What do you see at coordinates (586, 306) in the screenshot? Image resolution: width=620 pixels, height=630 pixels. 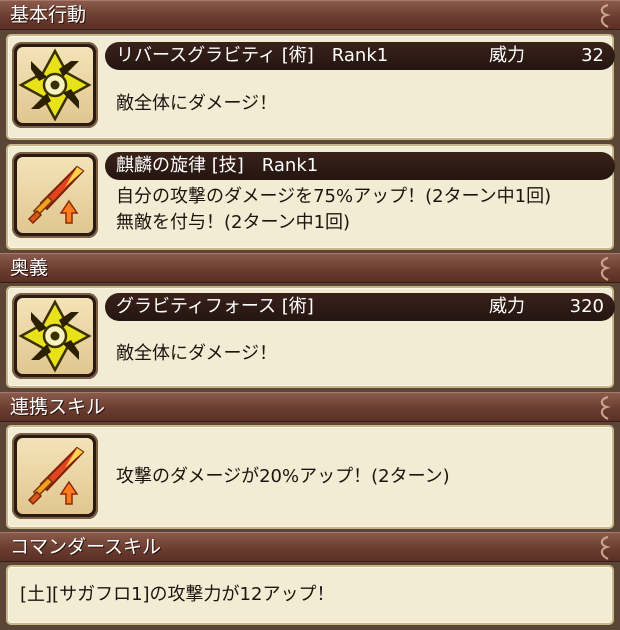 I see `power-value: 320` at bounding box center [586, 306].